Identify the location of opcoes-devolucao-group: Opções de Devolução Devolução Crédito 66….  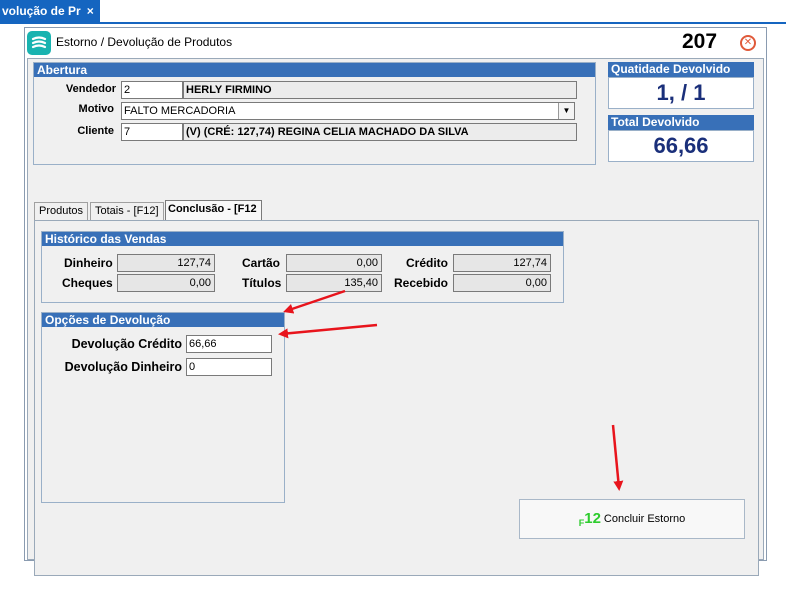
(163, 407).